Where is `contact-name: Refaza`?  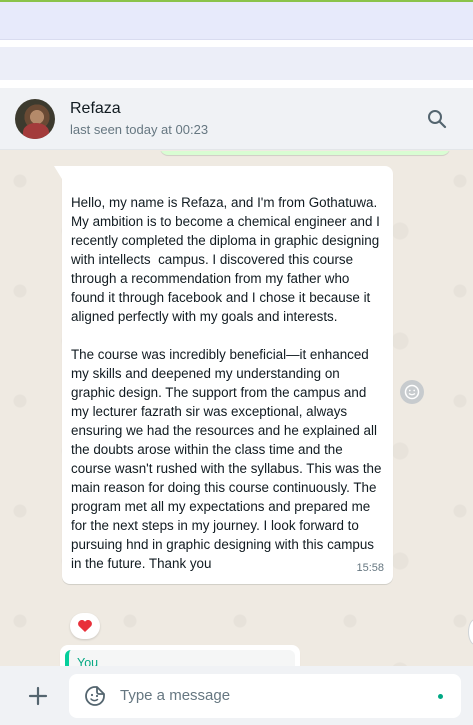 contact-name: Refaza is located at coordinates (95, 108).